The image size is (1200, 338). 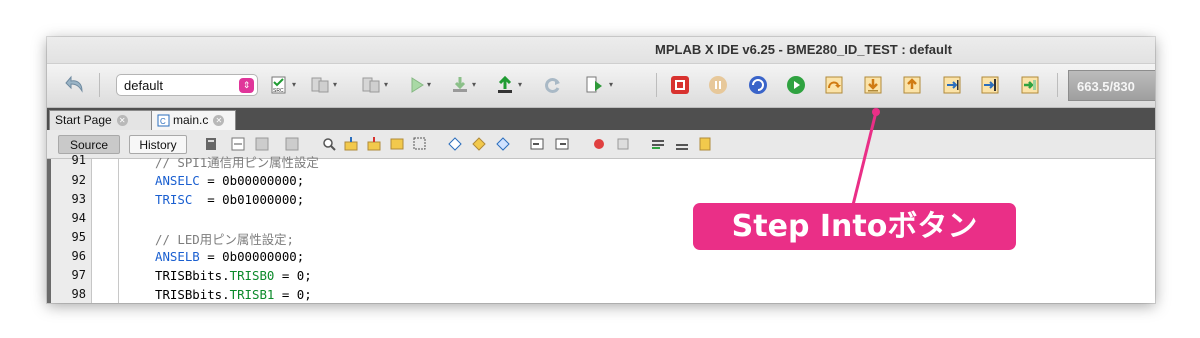 What do you see at coordinates (279, 85) in the screenshot?
I see `project-properties-icon: SRC` at bounding box center [279, 85].